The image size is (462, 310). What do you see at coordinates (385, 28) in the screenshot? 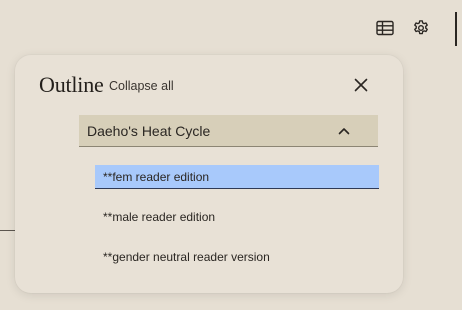
I see `table-icon` at bounding box center [385, 28].